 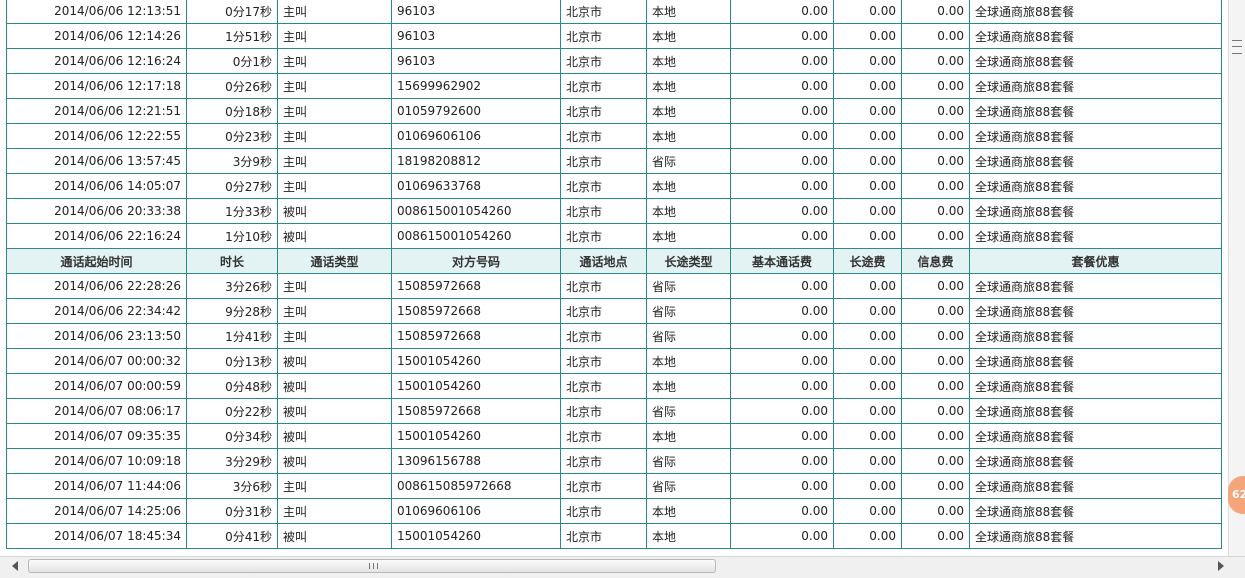 I want to click on cell-duration: 0分23秒, so click(x=232, y=136).